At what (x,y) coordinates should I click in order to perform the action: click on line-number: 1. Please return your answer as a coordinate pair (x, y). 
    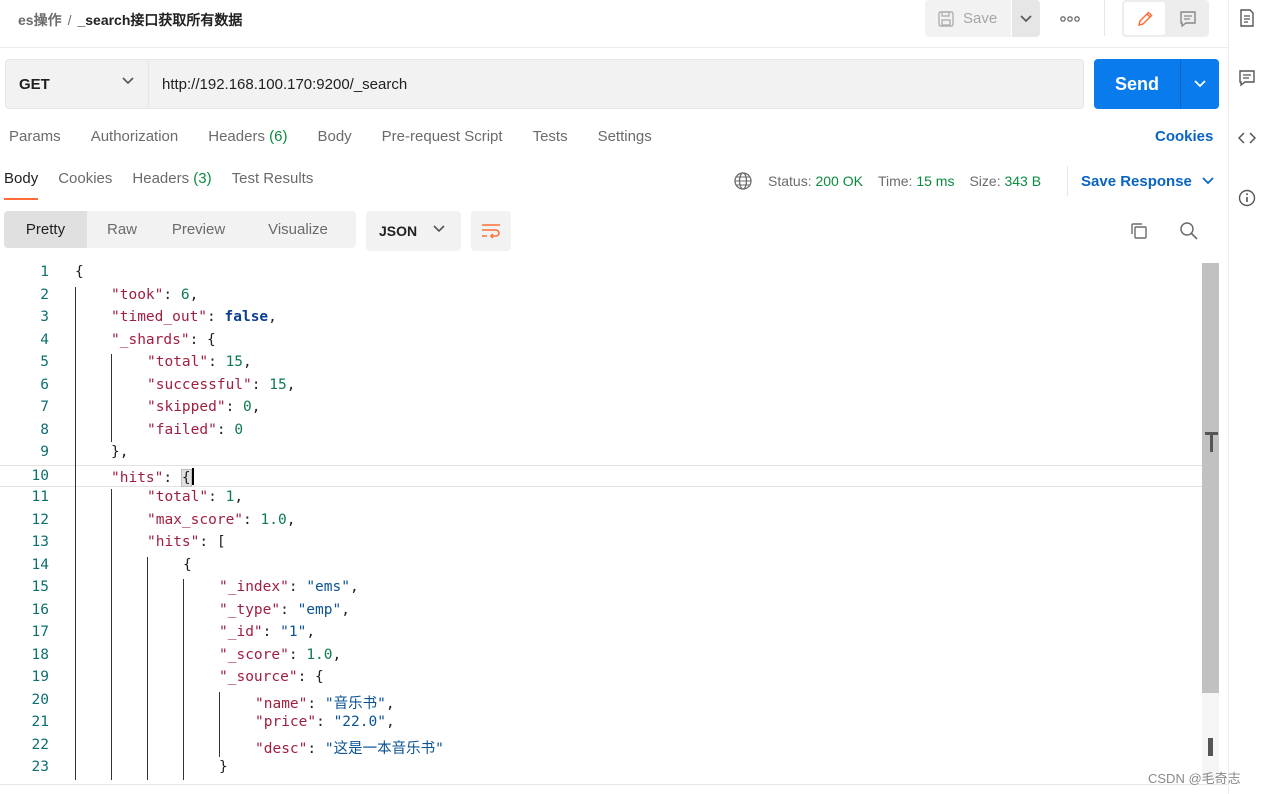
    Looking at the image, I should click on (44, 272).